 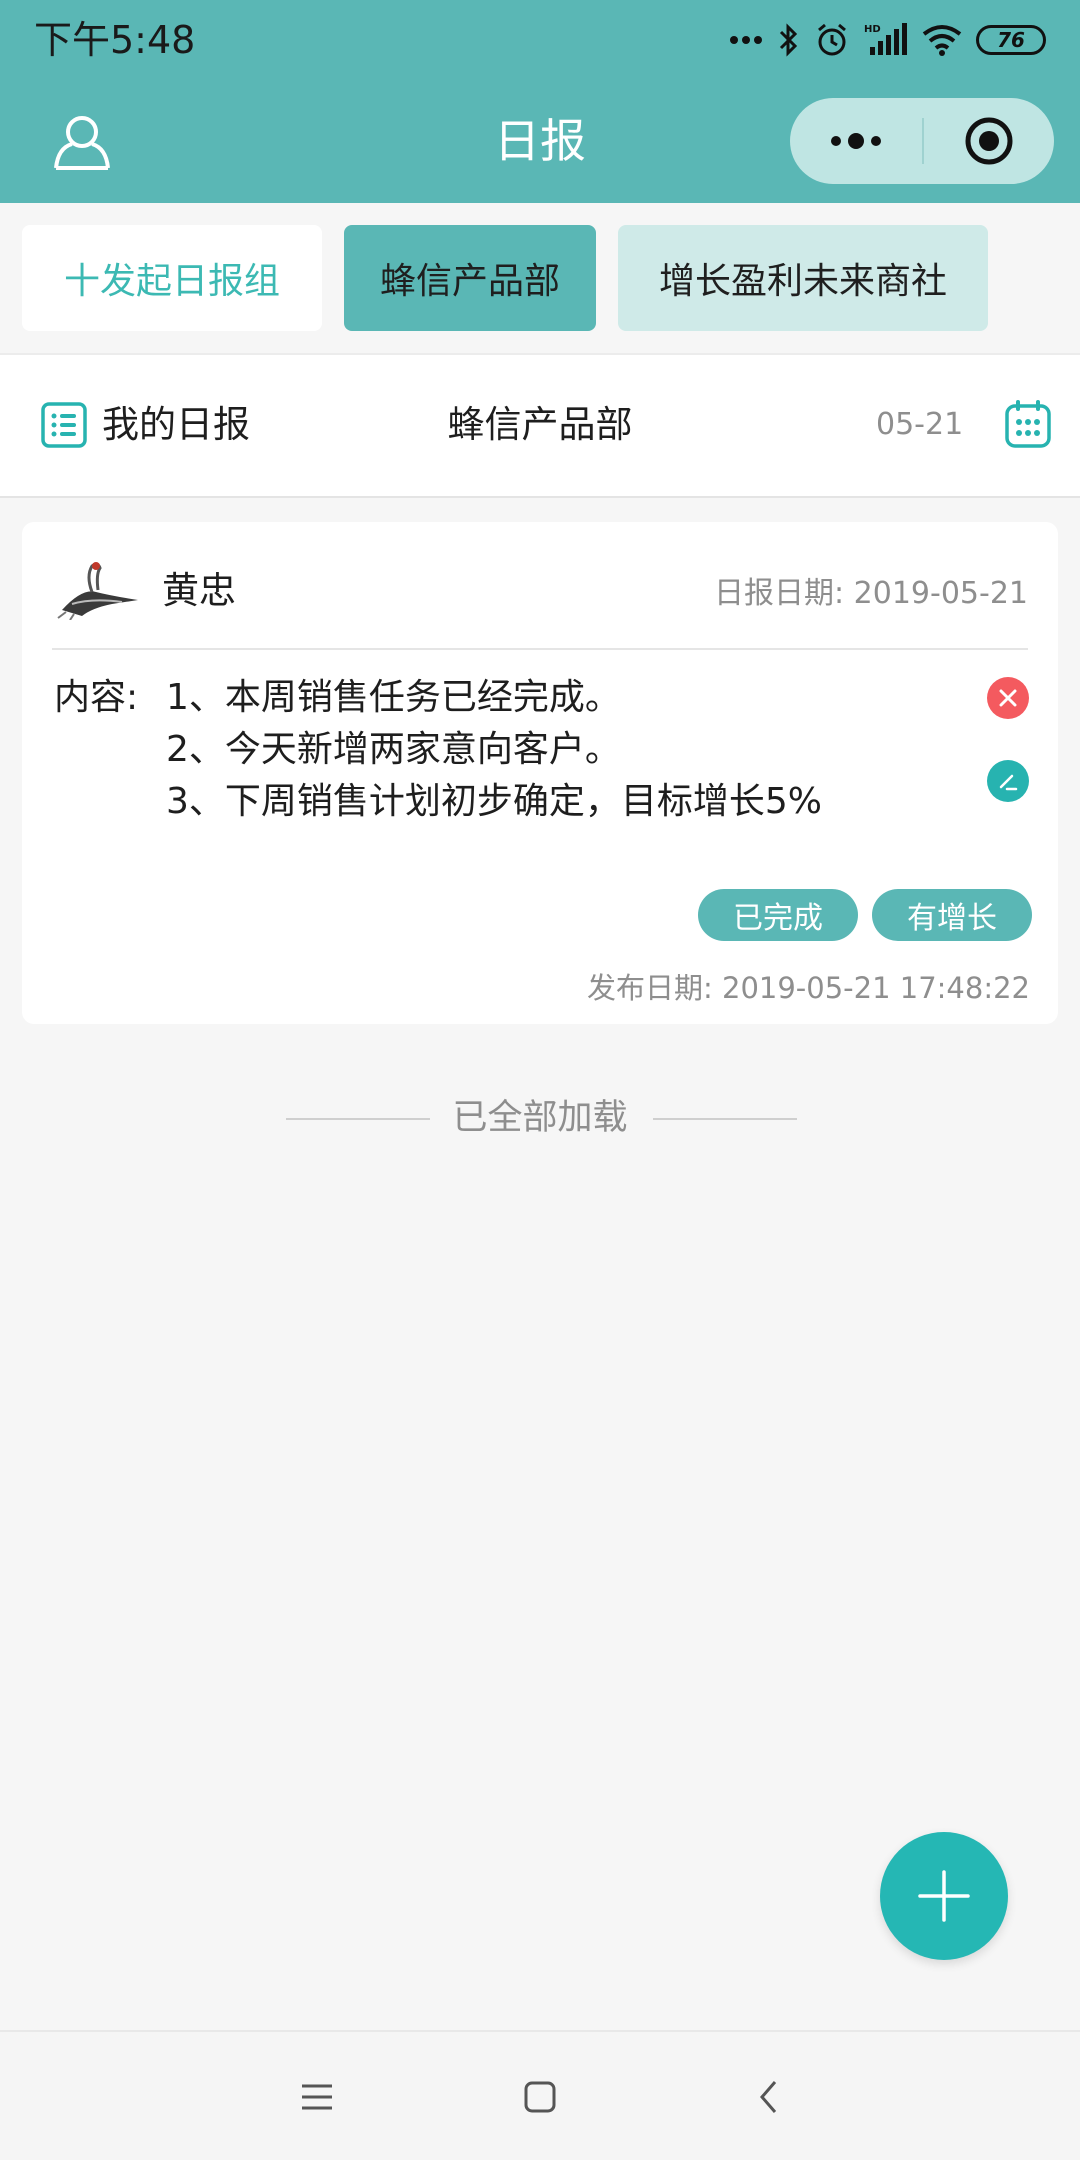 I want to click on filter-row: 我的日报 蜂信产品部 05-21, so click(x=540, y=426).